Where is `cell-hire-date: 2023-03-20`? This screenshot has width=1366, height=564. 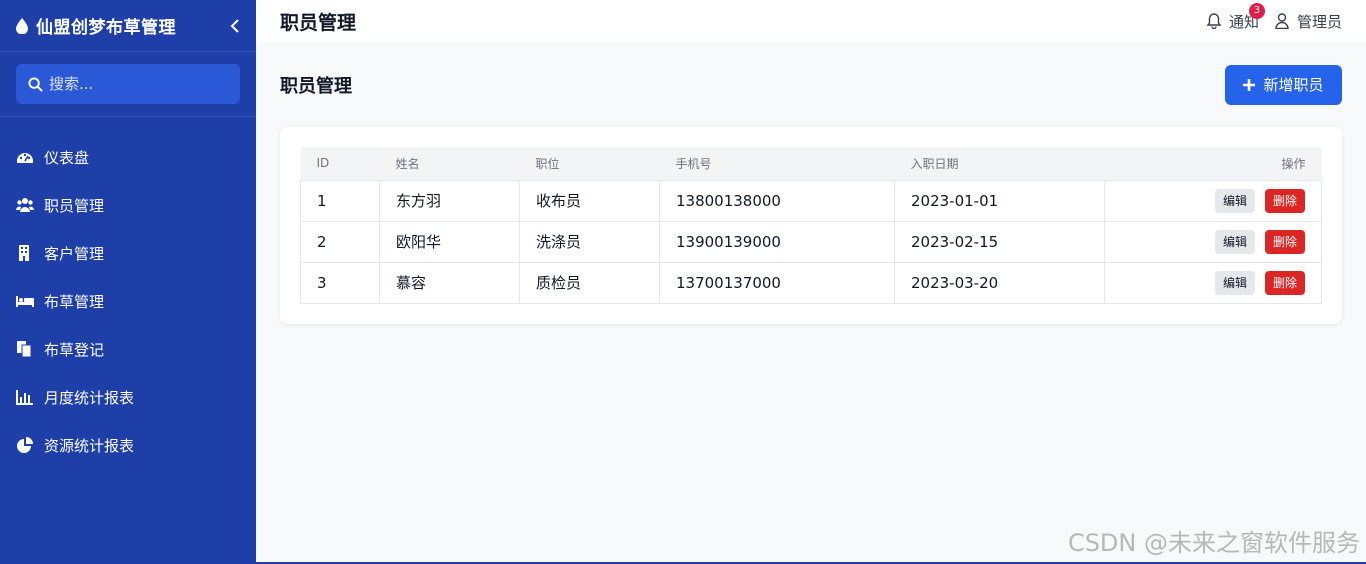 cell-hire-date: 2023-03-20 is located at coordinates (999, 282).